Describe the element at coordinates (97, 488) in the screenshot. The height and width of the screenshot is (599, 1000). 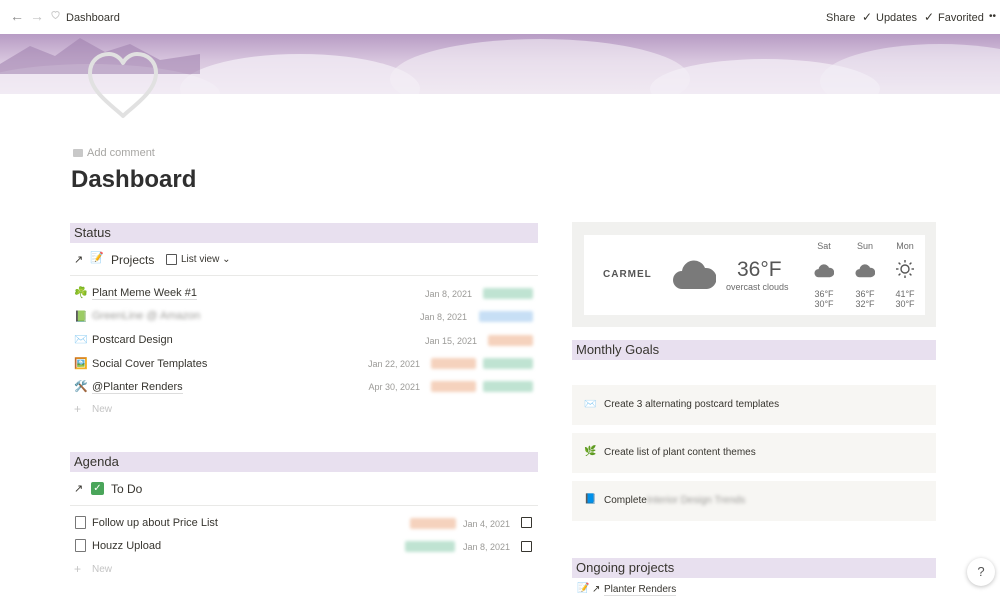
I see `check-mark-icon: ✓` at that location.